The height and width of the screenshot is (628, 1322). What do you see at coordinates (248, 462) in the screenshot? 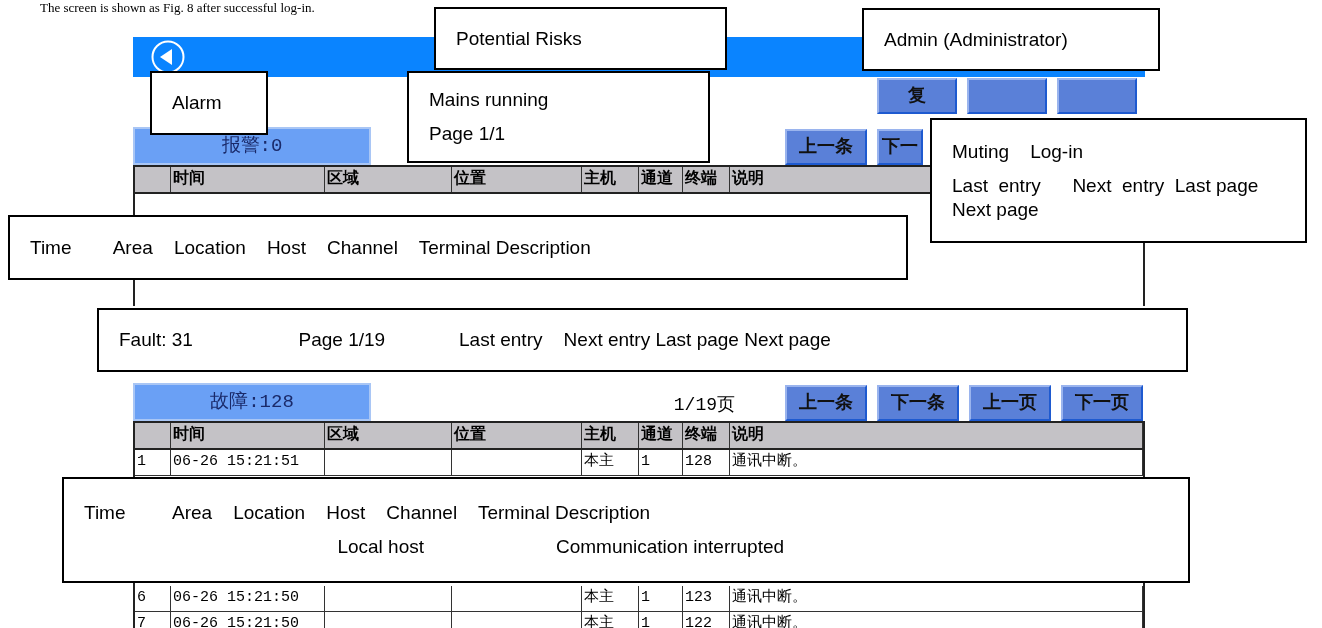
I see `table-cell: 06-26 15:21:51` at bounding box center [248, 462].